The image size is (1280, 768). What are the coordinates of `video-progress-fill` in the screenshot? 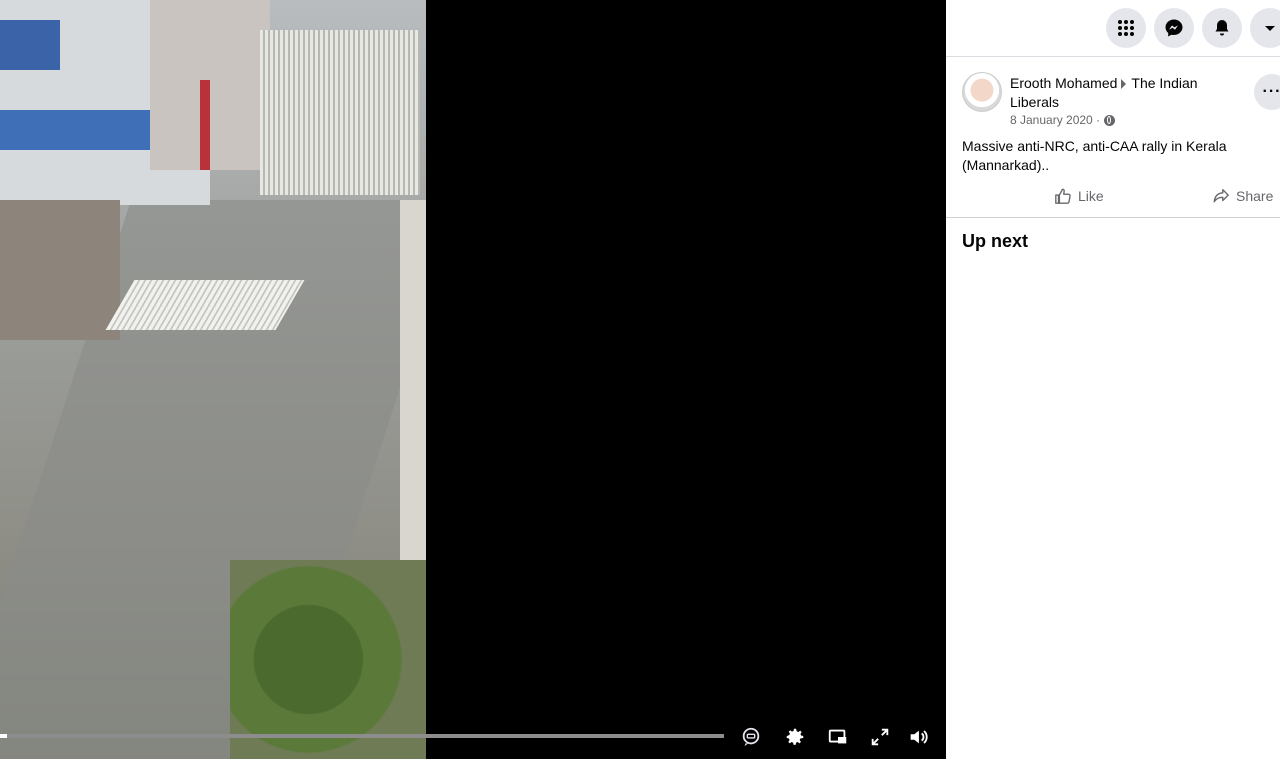 It's located at (4, 736).